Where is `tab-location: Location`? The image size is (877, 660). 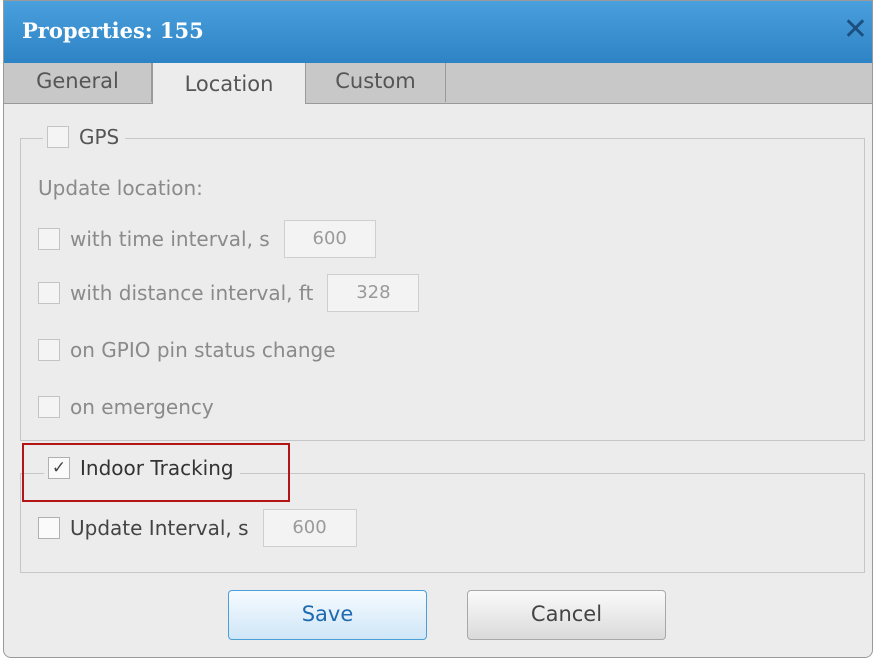 tab-location: Location is located at coordinates (229, 83).